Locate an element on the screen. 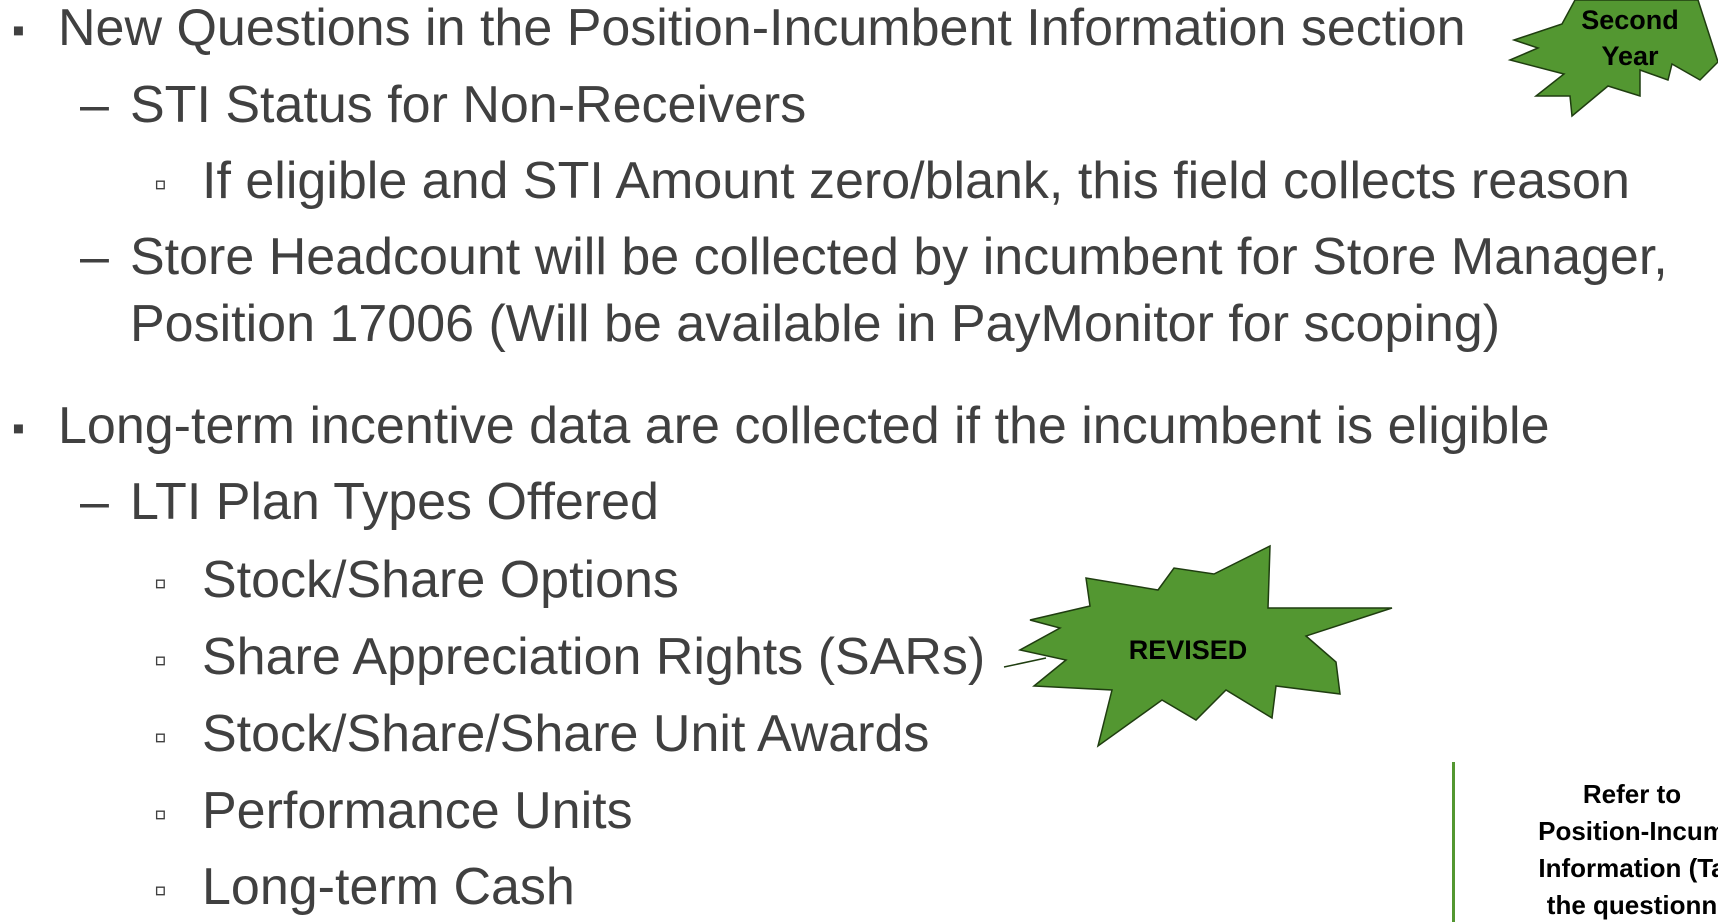 The height and width of the screenshot is (924, 1718). side-note-line4: the questionn is located at coordinates (1632, 905).